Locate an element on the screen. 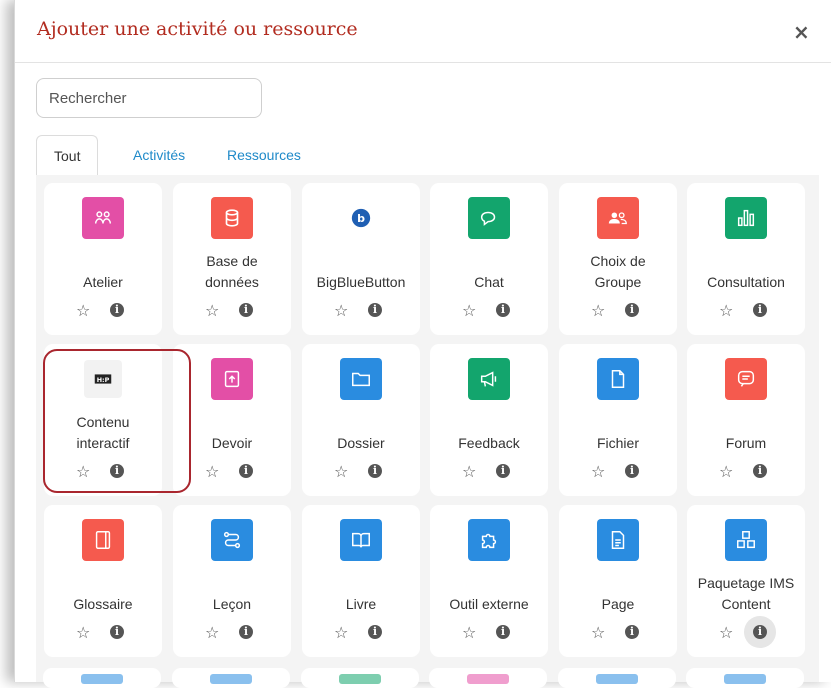  forum-icon is located at coordinates (746, 379).